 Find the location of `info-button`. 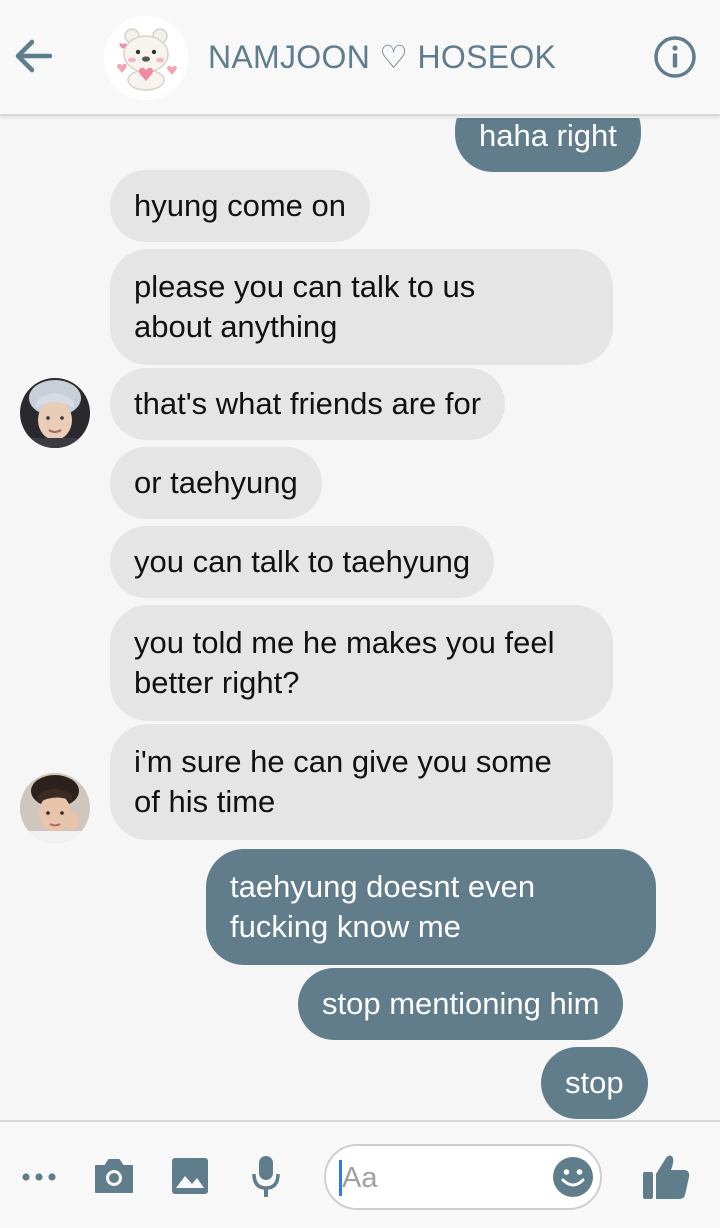

info-button is located at coordinates (675, 57).